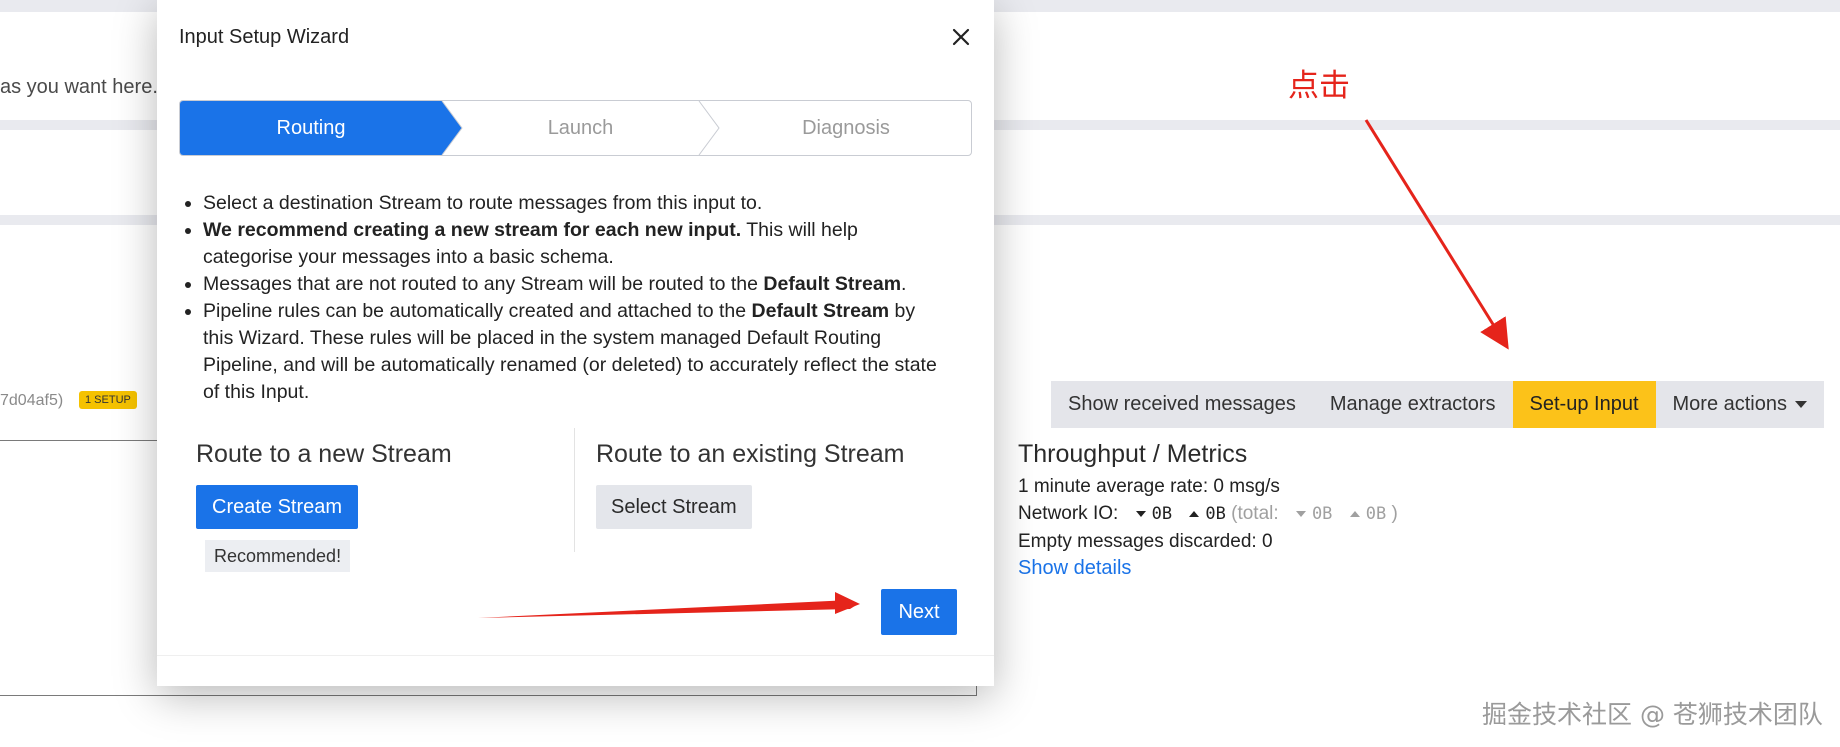 This screenshot has height=747, width=1840. I want to click on select-stream-button: Select Stream, so click(674, 507).